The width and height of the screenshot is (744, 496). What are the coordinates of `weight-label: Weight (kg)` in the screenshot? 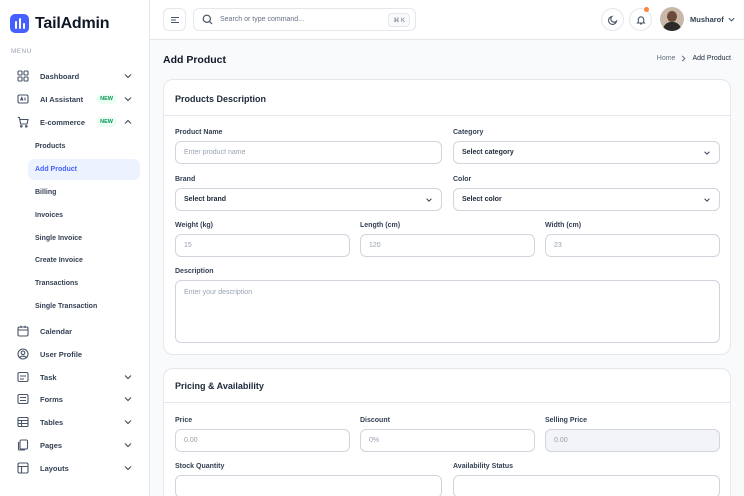 It's located at (194, 225).